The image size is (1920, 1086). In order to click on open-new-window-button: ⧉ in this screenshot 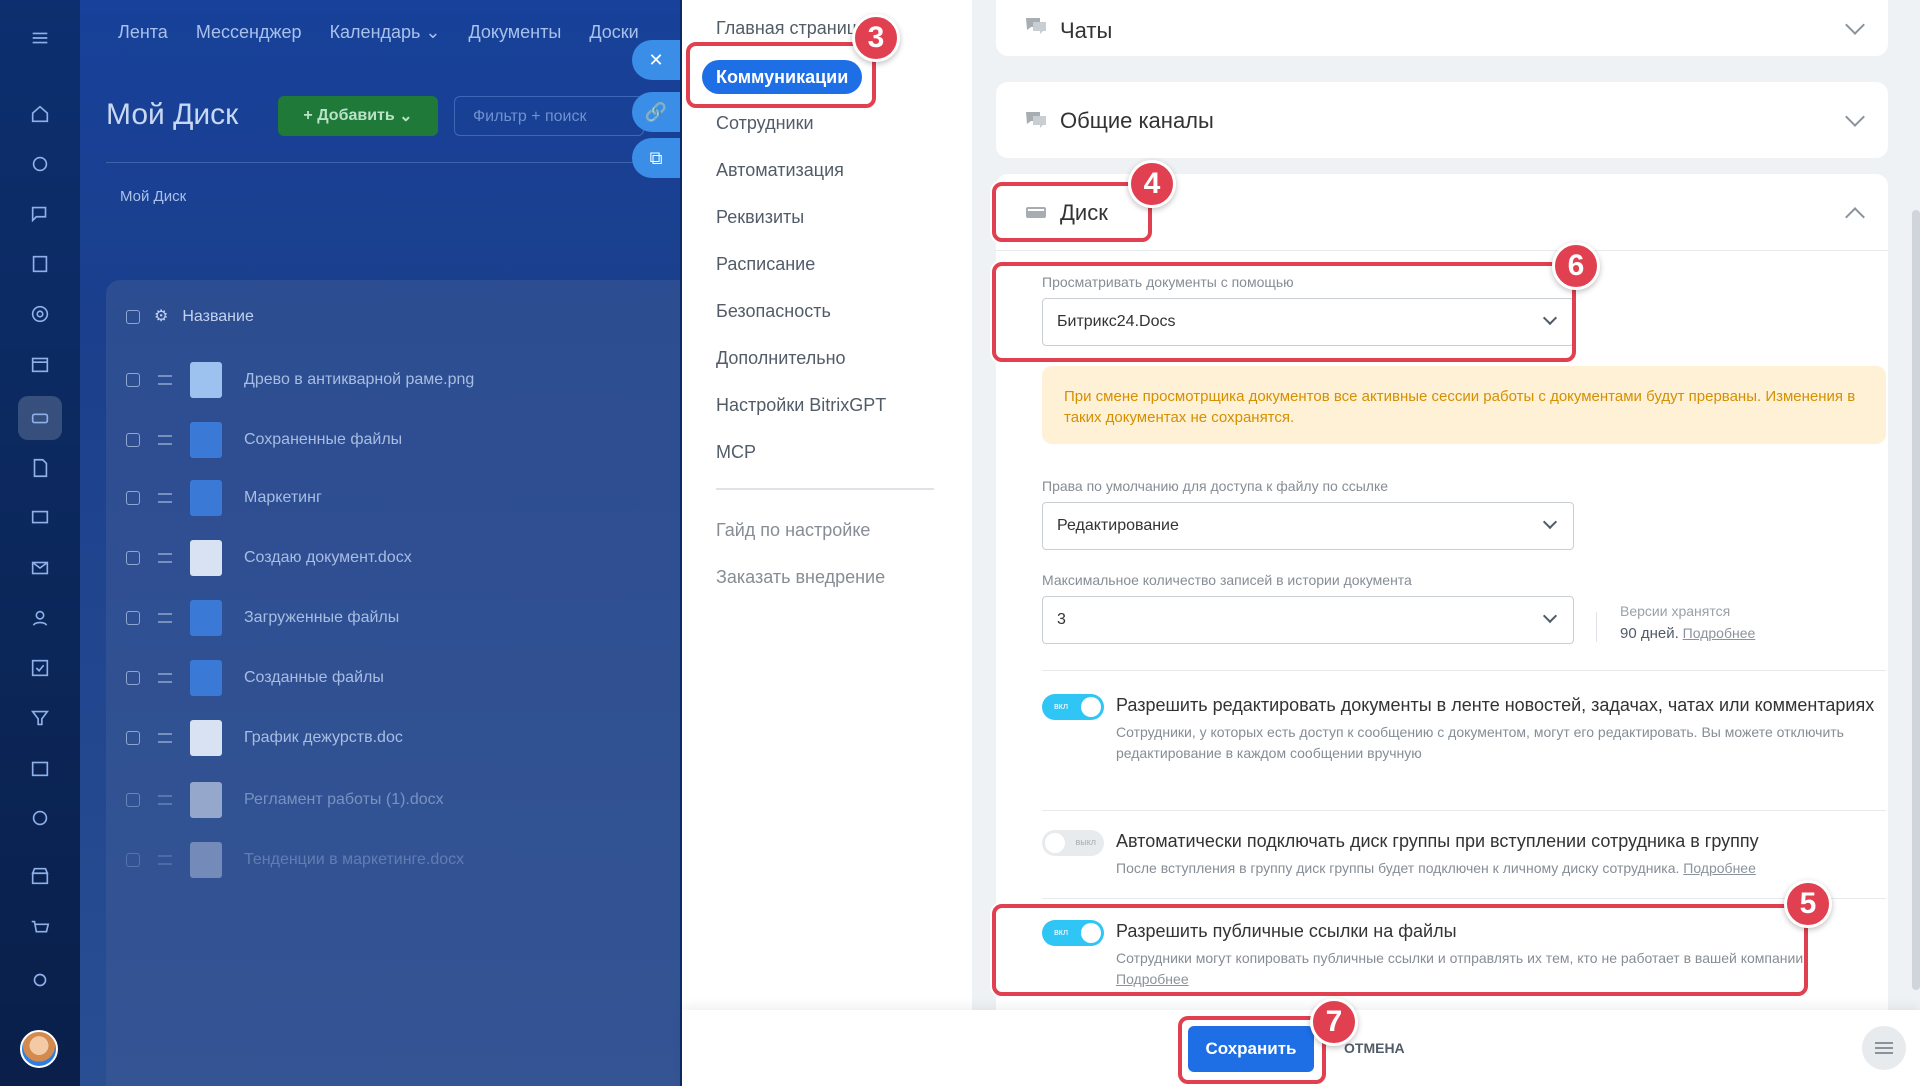, I will do `click(656, 158)`.